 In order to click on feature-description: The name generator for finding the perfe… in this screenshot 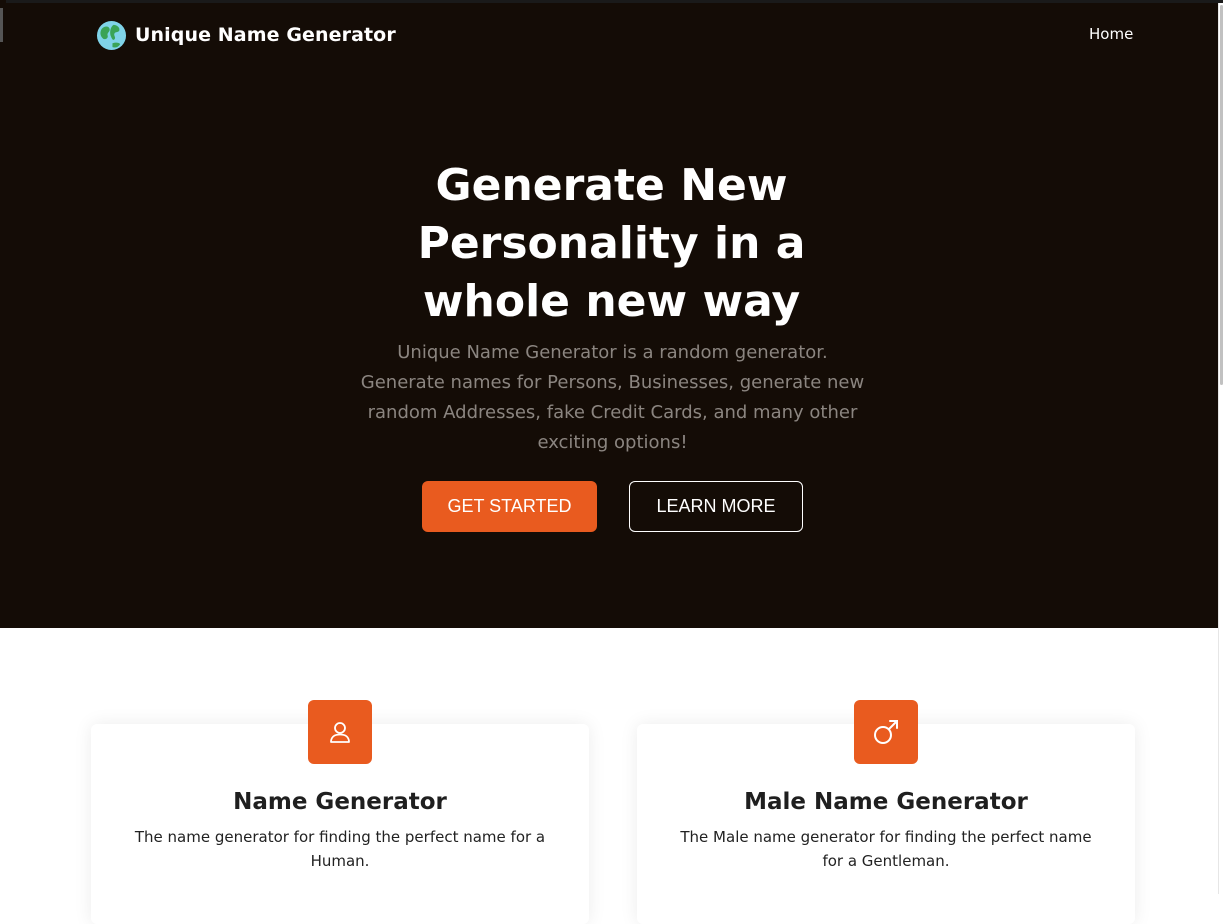, I will do `click(340, 849)`.